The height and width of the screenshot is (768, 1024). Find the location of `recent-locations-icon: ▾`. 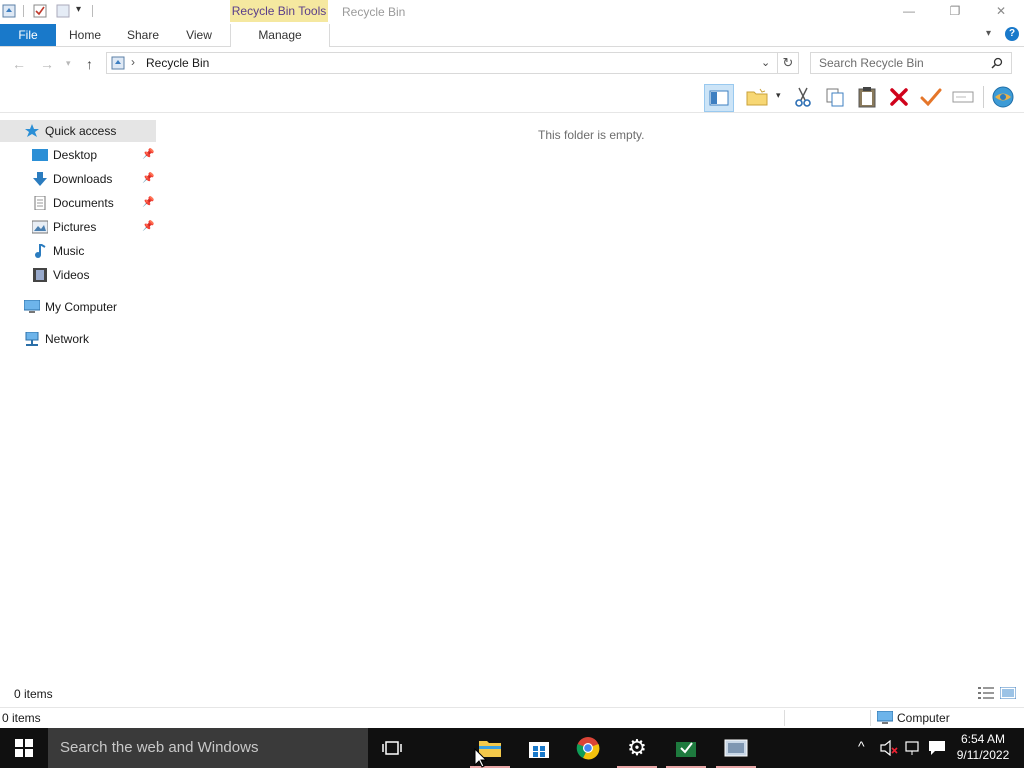

recent-locations-icon: ▾ is located at coordinates (68, 63).